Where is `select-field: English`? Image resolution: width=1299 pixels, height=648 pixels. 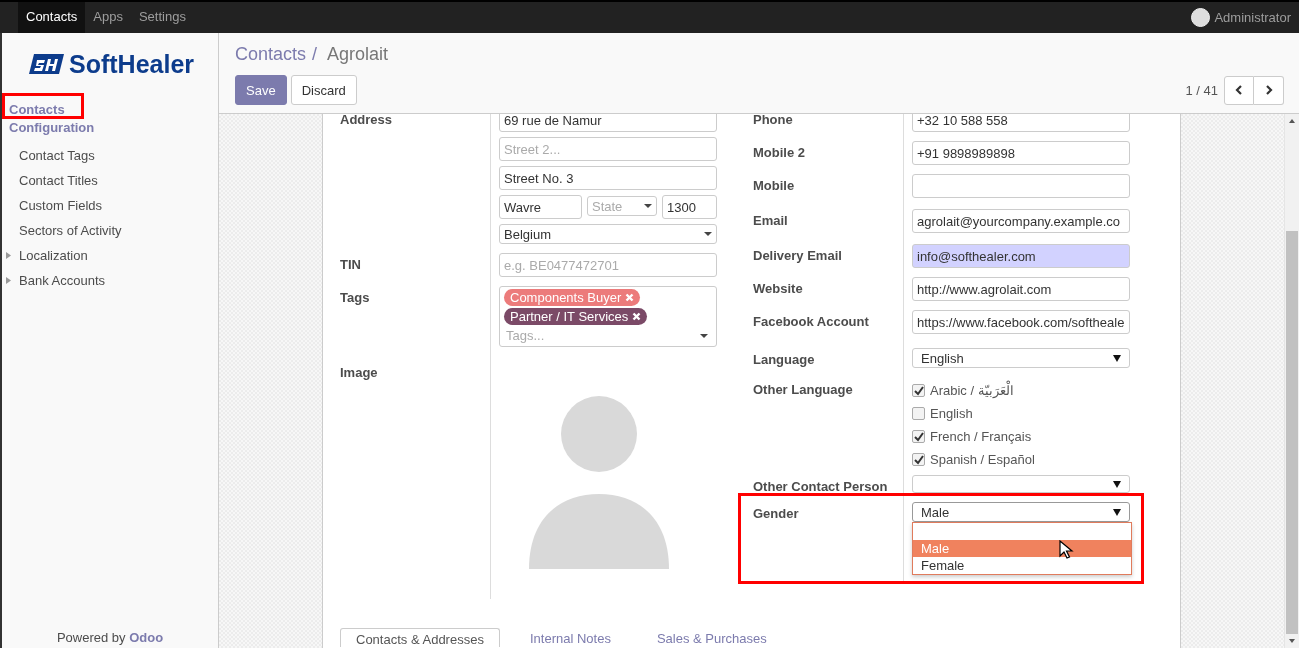
select-field: English is located at coordinates (1021, 358).